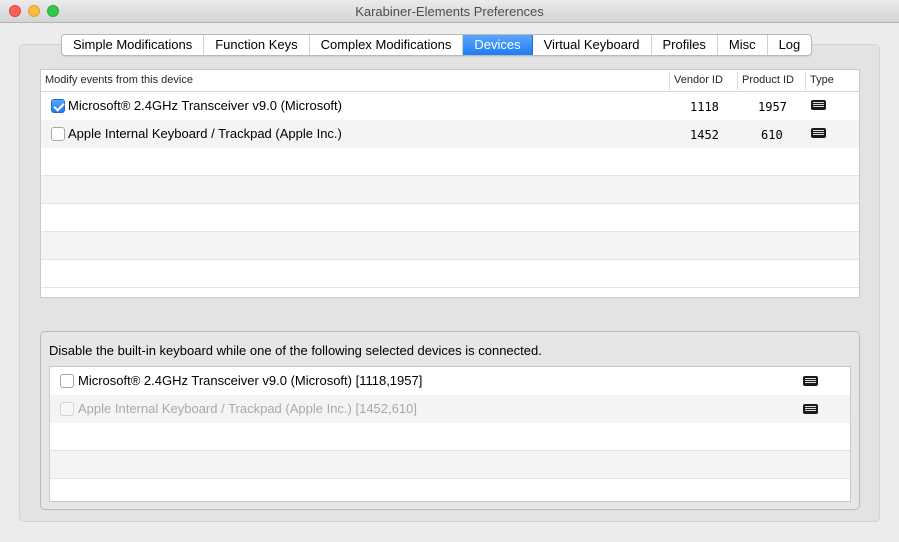 The image size is (899, 542). I want to click on window-title: Karabiner-Elements Preferences, so click(449, 11).